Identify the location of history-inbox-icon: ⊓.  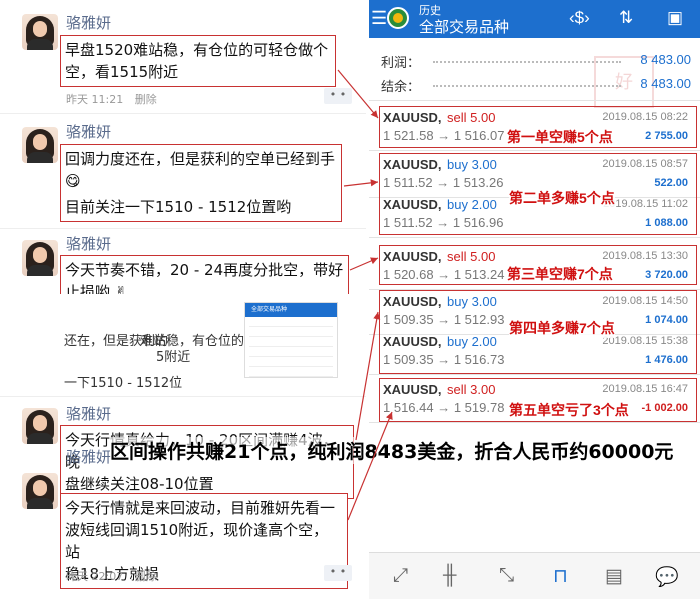
(560, 576).